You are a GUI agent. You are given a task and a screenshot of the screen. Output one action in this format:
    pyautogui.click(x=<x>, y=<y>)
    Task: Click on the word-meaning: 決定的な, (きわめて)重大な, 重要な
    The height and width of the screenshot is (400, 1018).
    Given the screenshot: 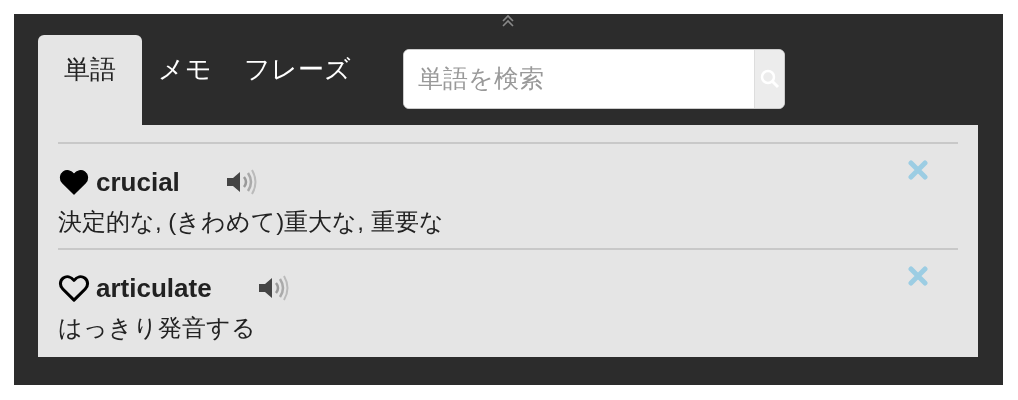 What is the action you would take?
    pyautogui.click(x=251, y=222)
    